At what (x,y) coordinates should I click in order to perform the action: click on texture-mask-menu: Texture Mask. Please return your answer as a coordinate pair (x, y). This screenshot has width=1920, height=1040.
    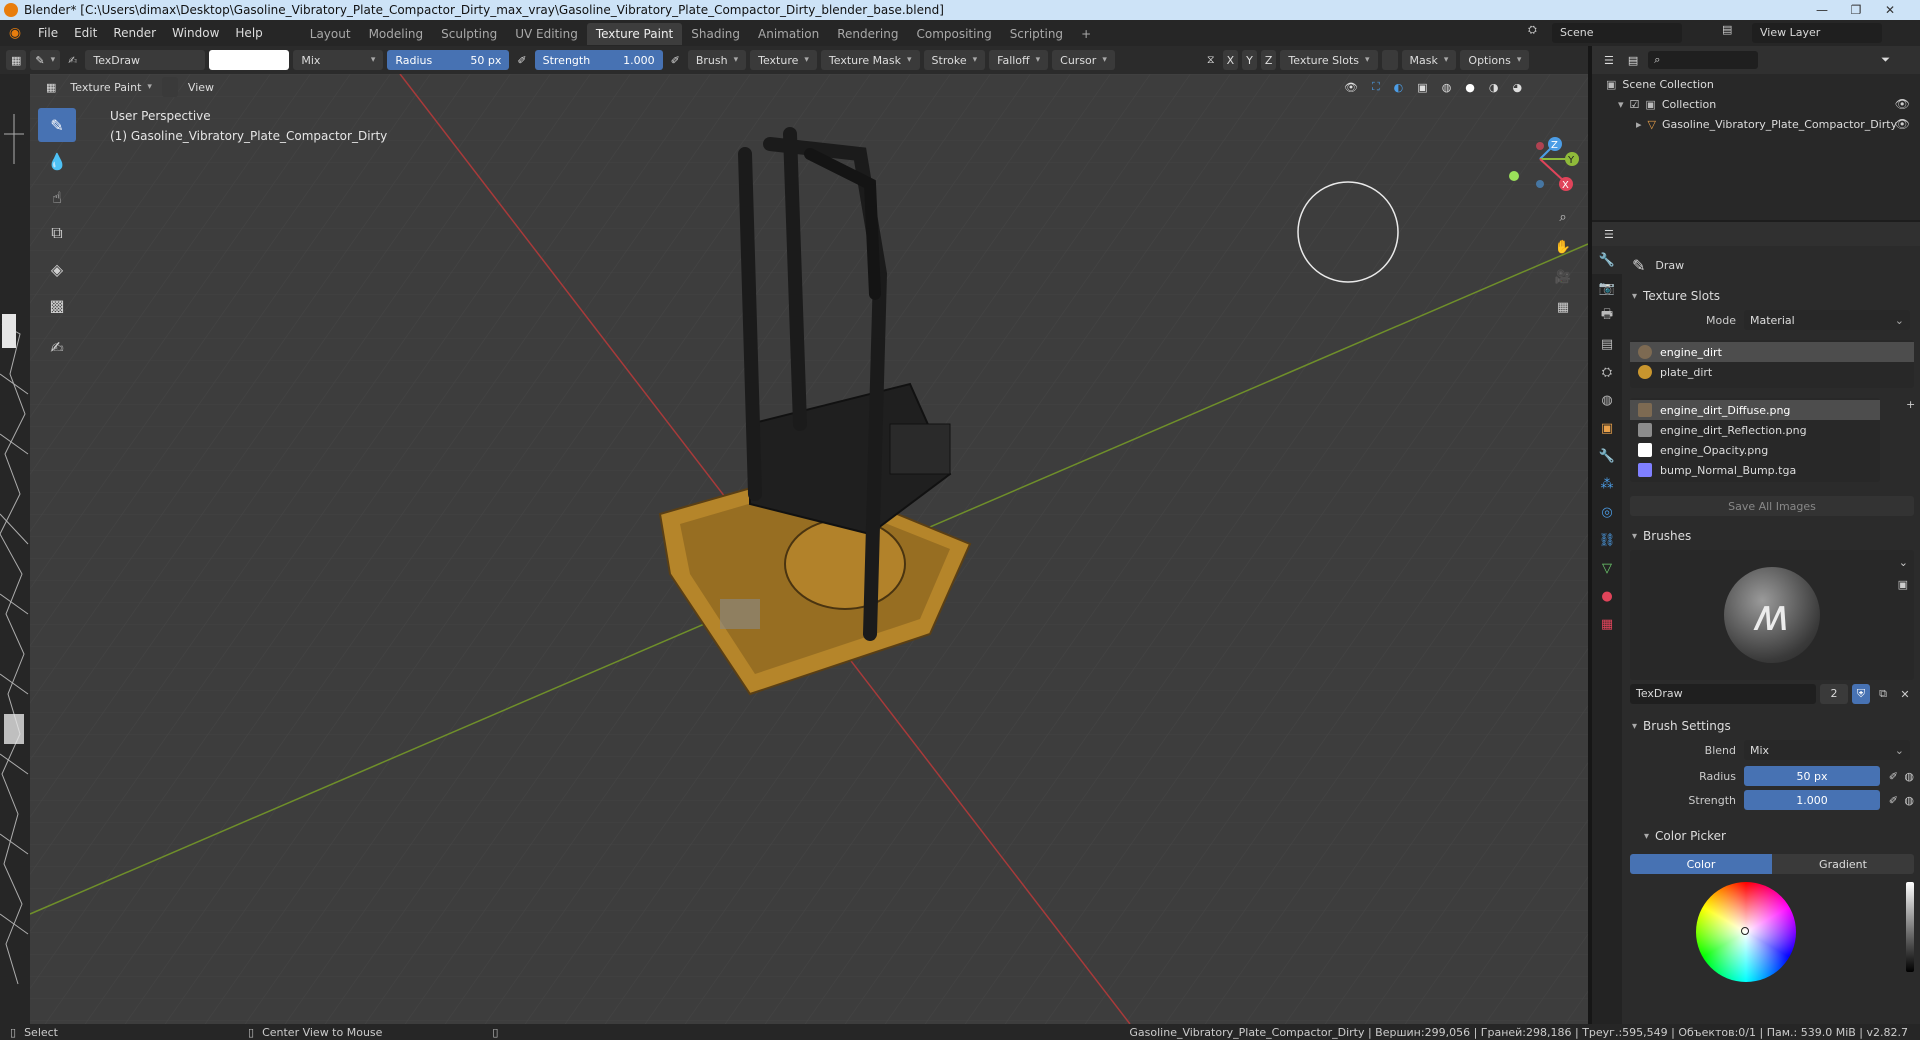
    Looking at the image, I should click on (870, 60).